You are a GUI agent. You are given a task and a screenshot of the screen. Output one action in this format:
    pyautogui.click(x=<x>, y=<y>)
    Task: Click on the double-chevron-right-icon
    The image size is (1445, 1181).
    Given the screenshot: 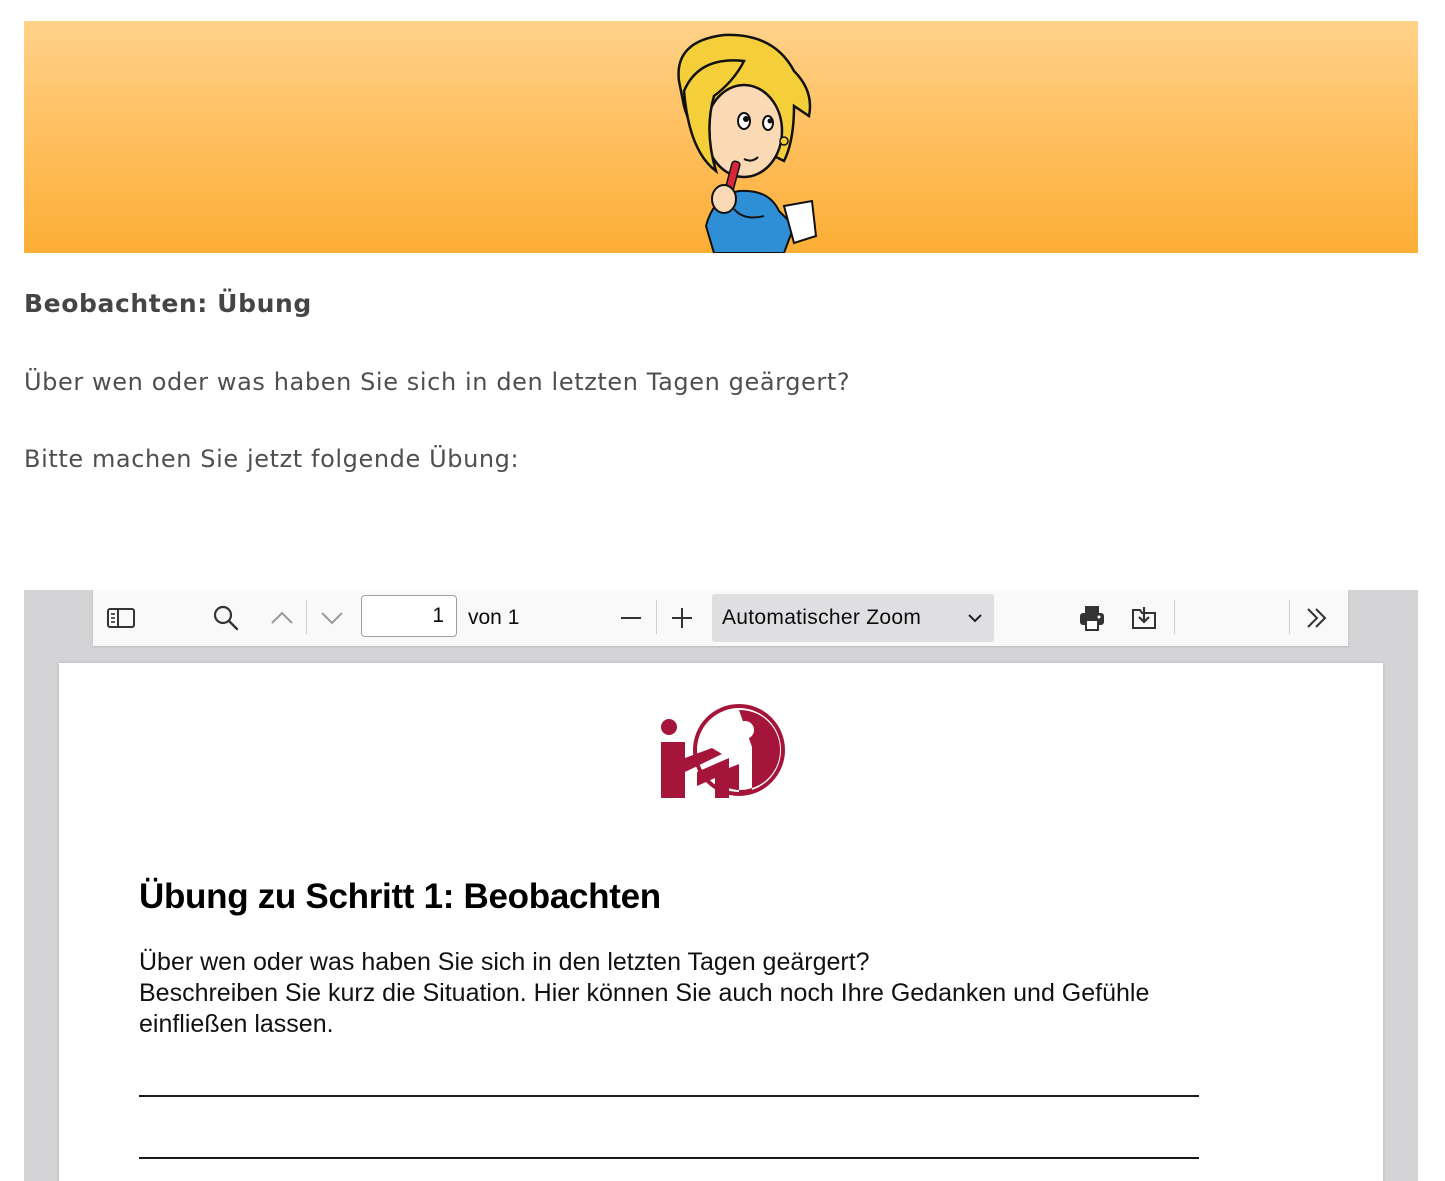 What is the action you would take?
    pyautogui.click(x=1317, y=618)
    